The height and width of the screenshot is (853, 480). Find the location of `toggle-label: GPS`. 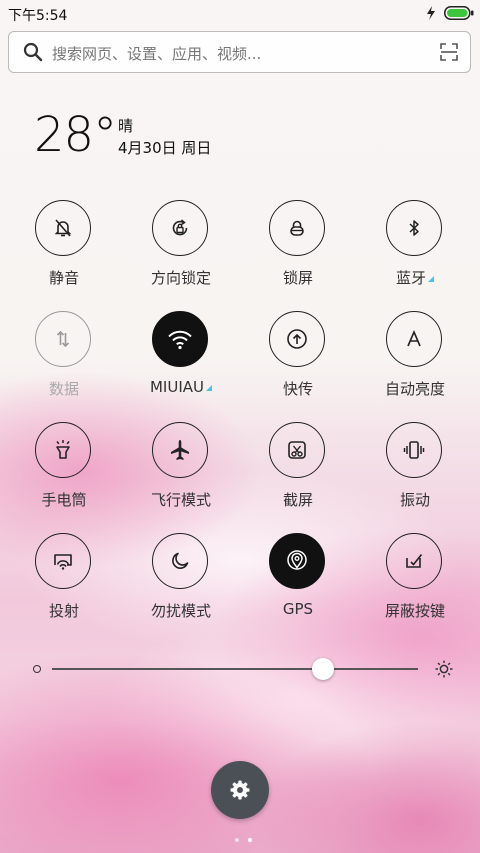

toggle-label: GPS is located at coordinates (298, 609).